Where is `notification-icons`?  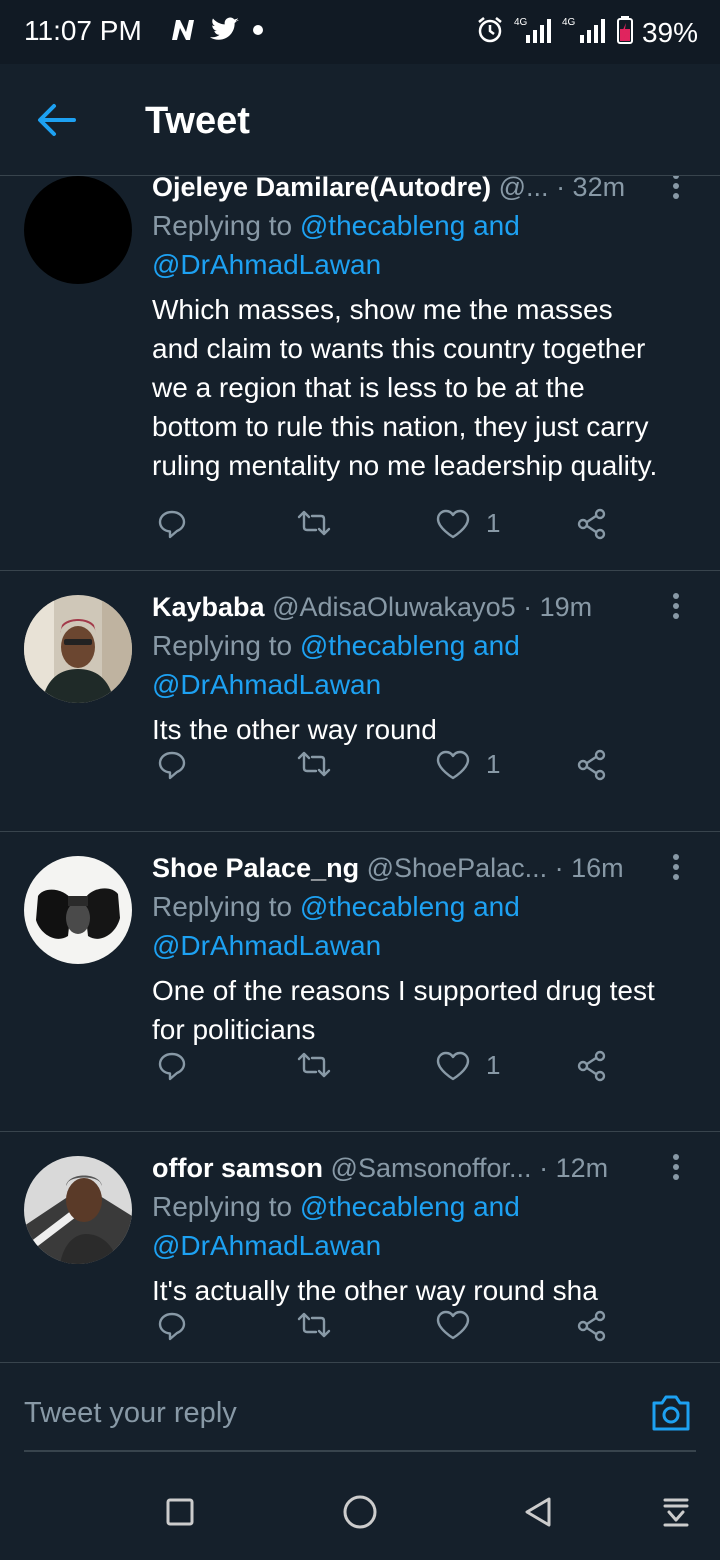 notification-icons is located at coordinates (217, 32).